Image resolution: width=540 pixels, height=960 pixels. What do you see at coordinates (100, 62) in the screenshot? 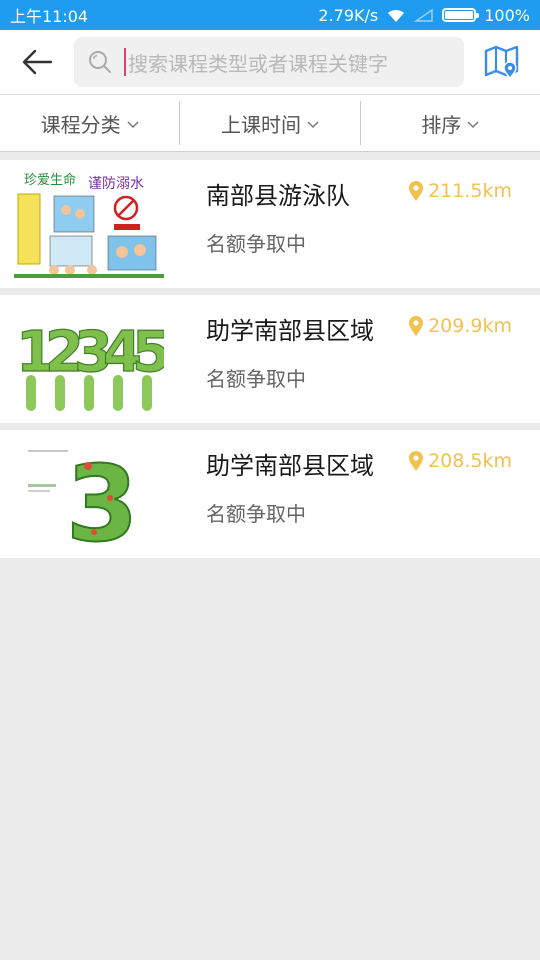
I see `search-icon` at bounding box center [100, 62].